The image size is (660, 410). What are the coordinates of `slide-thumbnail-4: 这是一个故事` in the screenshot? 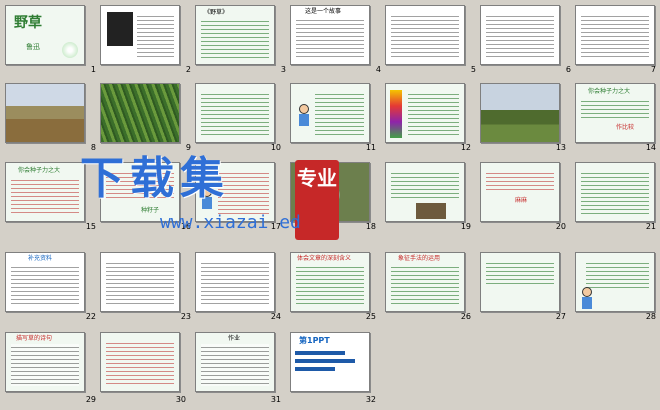 It's located at (330, 35).